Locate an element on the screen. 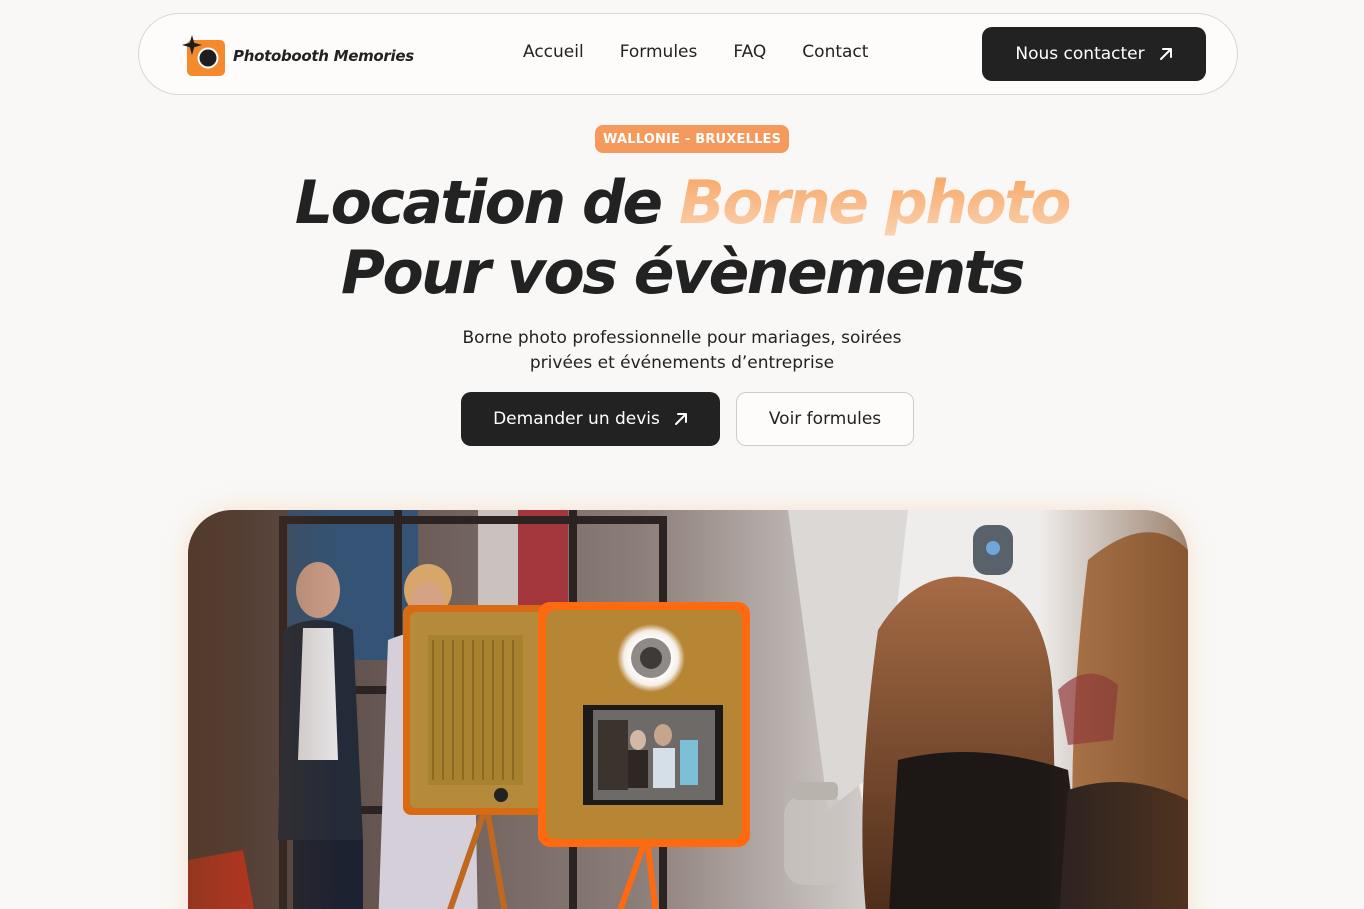 The height and width of the screenshot is (909, 1364). headline-accent: Borne photo is located at coordinates (875, 203).